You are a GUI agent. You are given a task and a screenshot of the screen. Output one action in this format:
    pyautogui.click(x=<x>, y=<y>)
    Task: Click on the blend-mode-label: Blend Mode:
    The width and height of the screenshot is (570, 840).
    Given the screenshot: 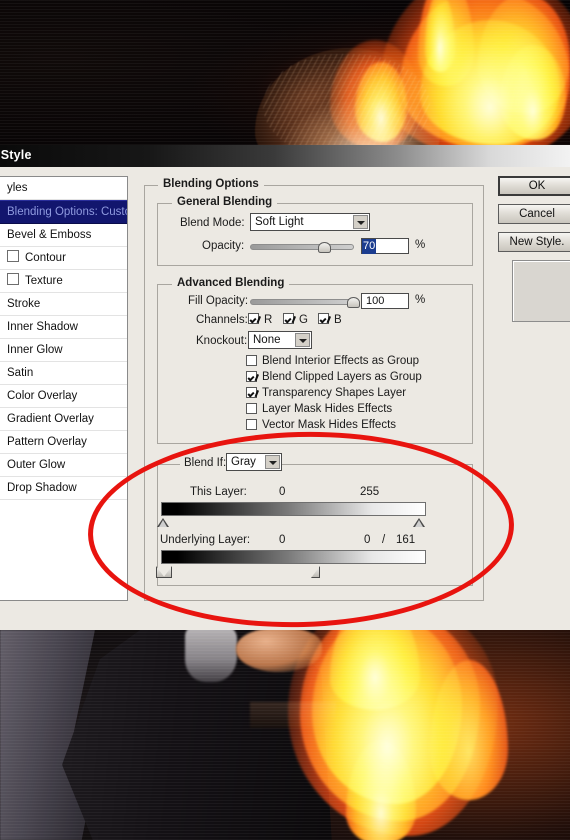 What is the action you would take?
    pyautogui.click(x=212, y=223)
    